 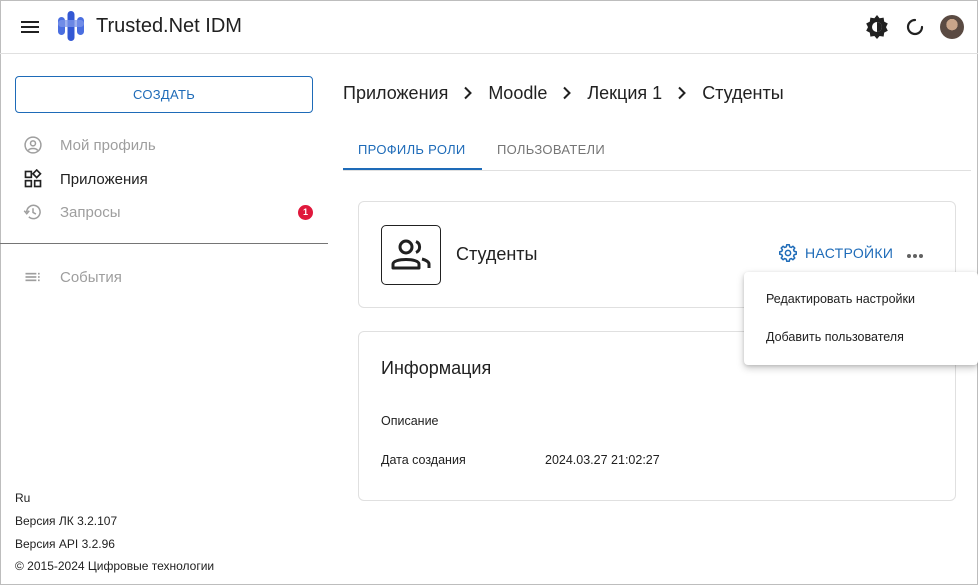 I want to click on breadcrumb-current: Студенты, so click(x=743, y=92).